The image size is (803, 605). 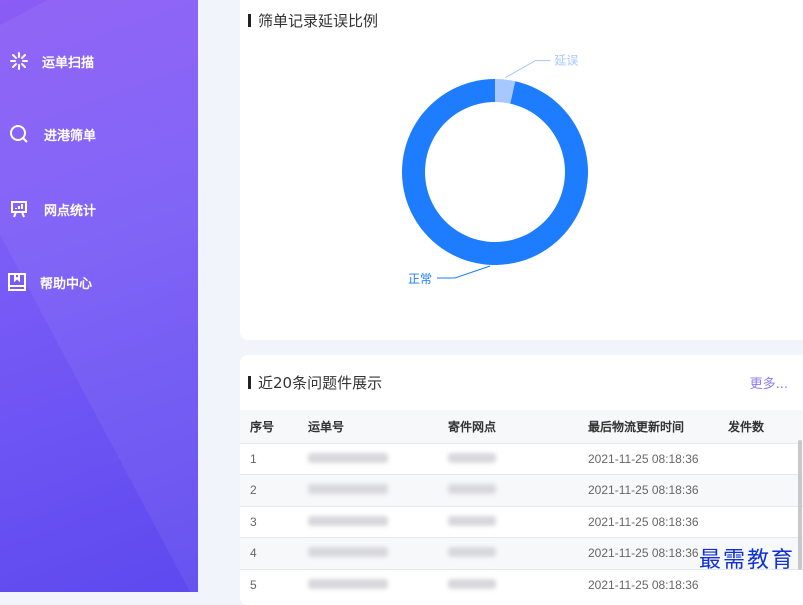 I want to click on slice-label: 延误, so click(x=566, y=61).